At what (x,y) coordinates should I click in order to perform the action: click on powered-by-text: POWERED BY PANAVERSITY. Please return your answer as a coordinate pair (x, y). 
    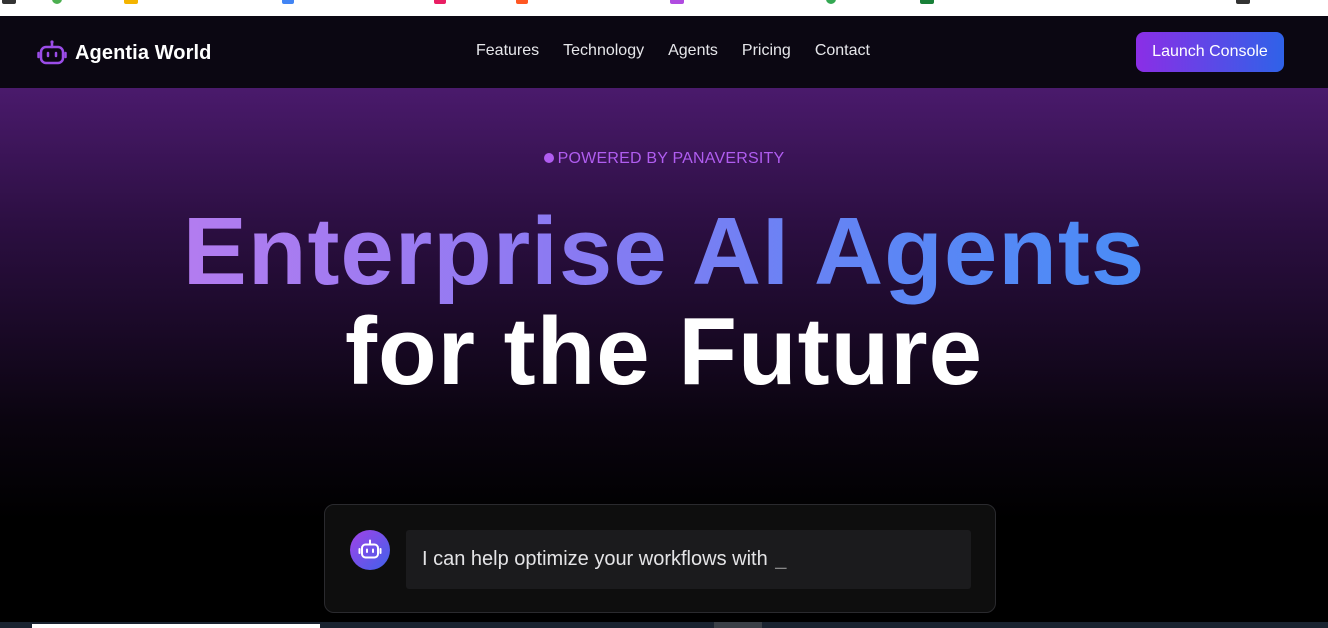
    Looking at the image, I should click on (671, 158).